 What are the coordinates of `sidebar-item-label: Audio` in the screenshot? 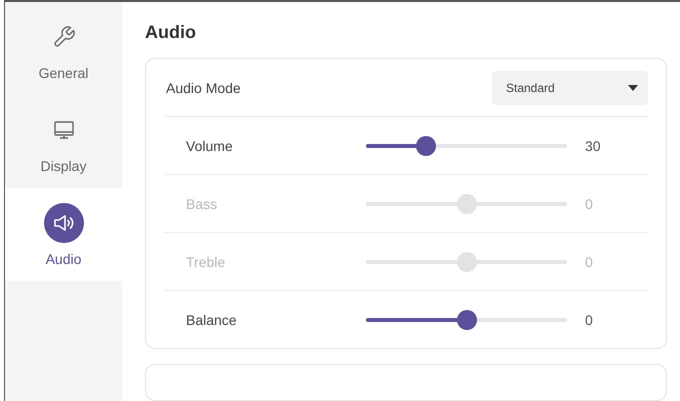 It's located at (64, 258).